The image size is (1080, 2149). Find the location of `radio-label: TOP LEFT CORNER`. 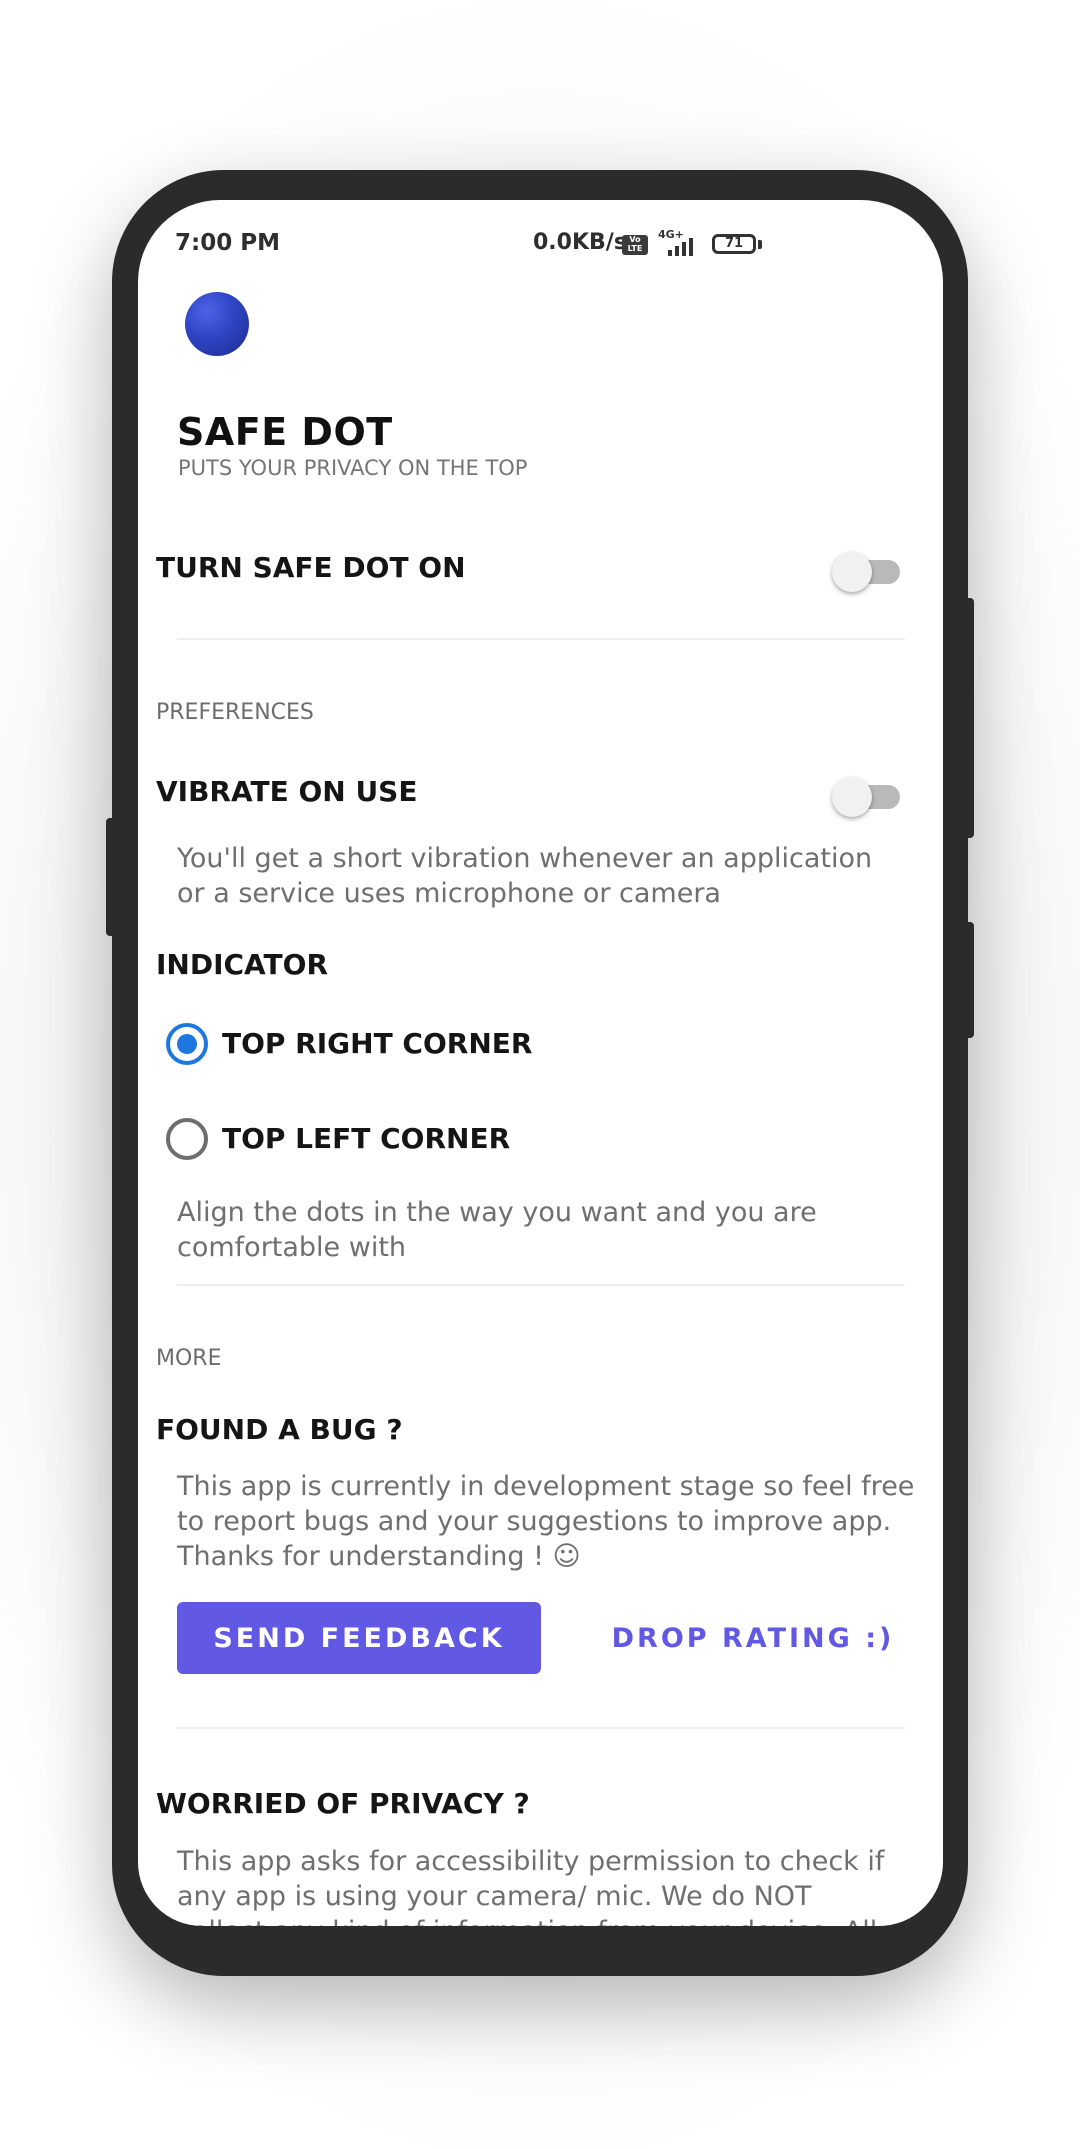

radio-label: TOP LEFT CORNER is located at coordinates (366, 1138).